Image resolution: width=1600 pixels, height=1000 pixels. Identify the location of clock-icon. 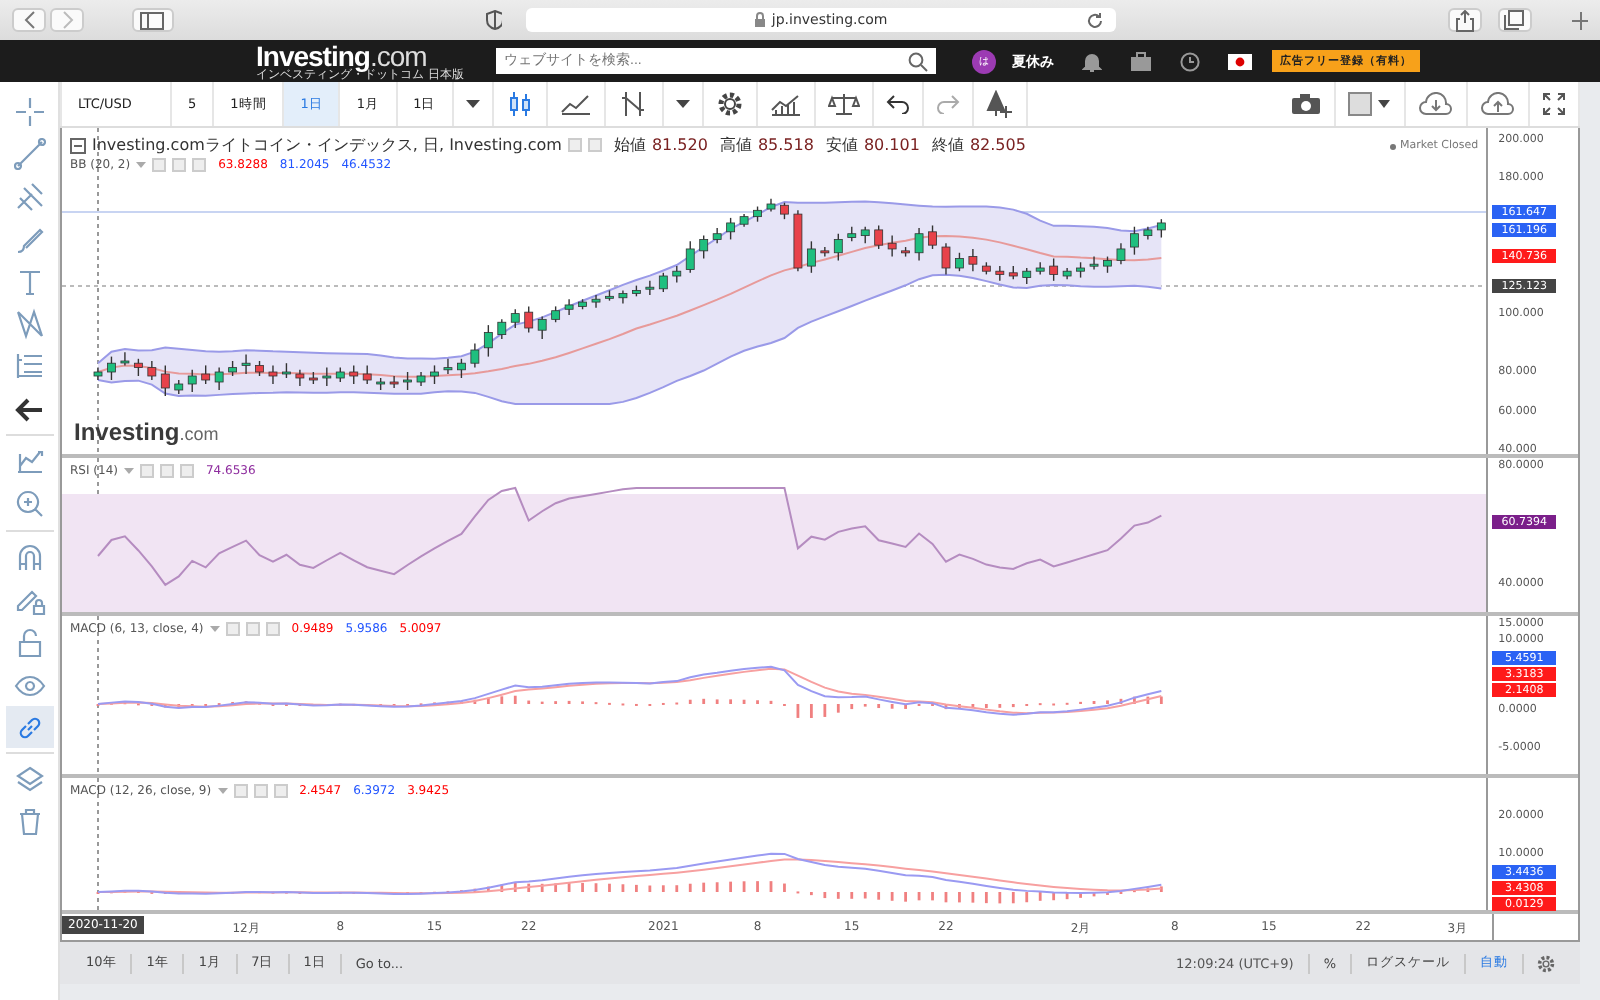
(1190, 61).